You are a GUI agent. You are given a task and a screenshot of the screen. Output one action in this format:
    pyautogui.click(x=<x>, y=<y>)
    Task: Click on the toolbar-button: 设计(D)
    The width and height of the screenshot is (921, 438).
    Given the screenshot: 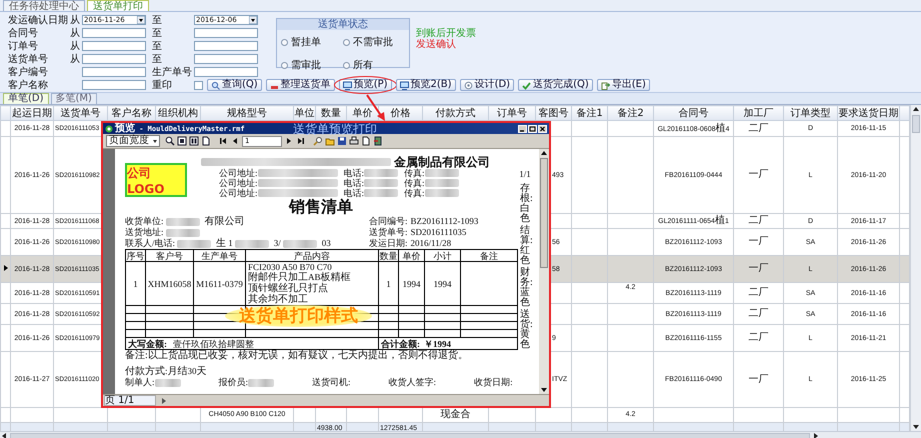 What is the action you would take?
    pyautogui.click(x=487, y=85)
    